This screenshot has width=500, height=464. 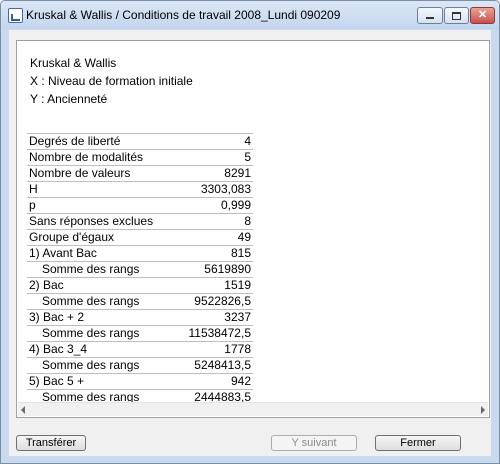 I want to click on stats-row: Somme des rangs 5619890, so click(x=140, y=270).